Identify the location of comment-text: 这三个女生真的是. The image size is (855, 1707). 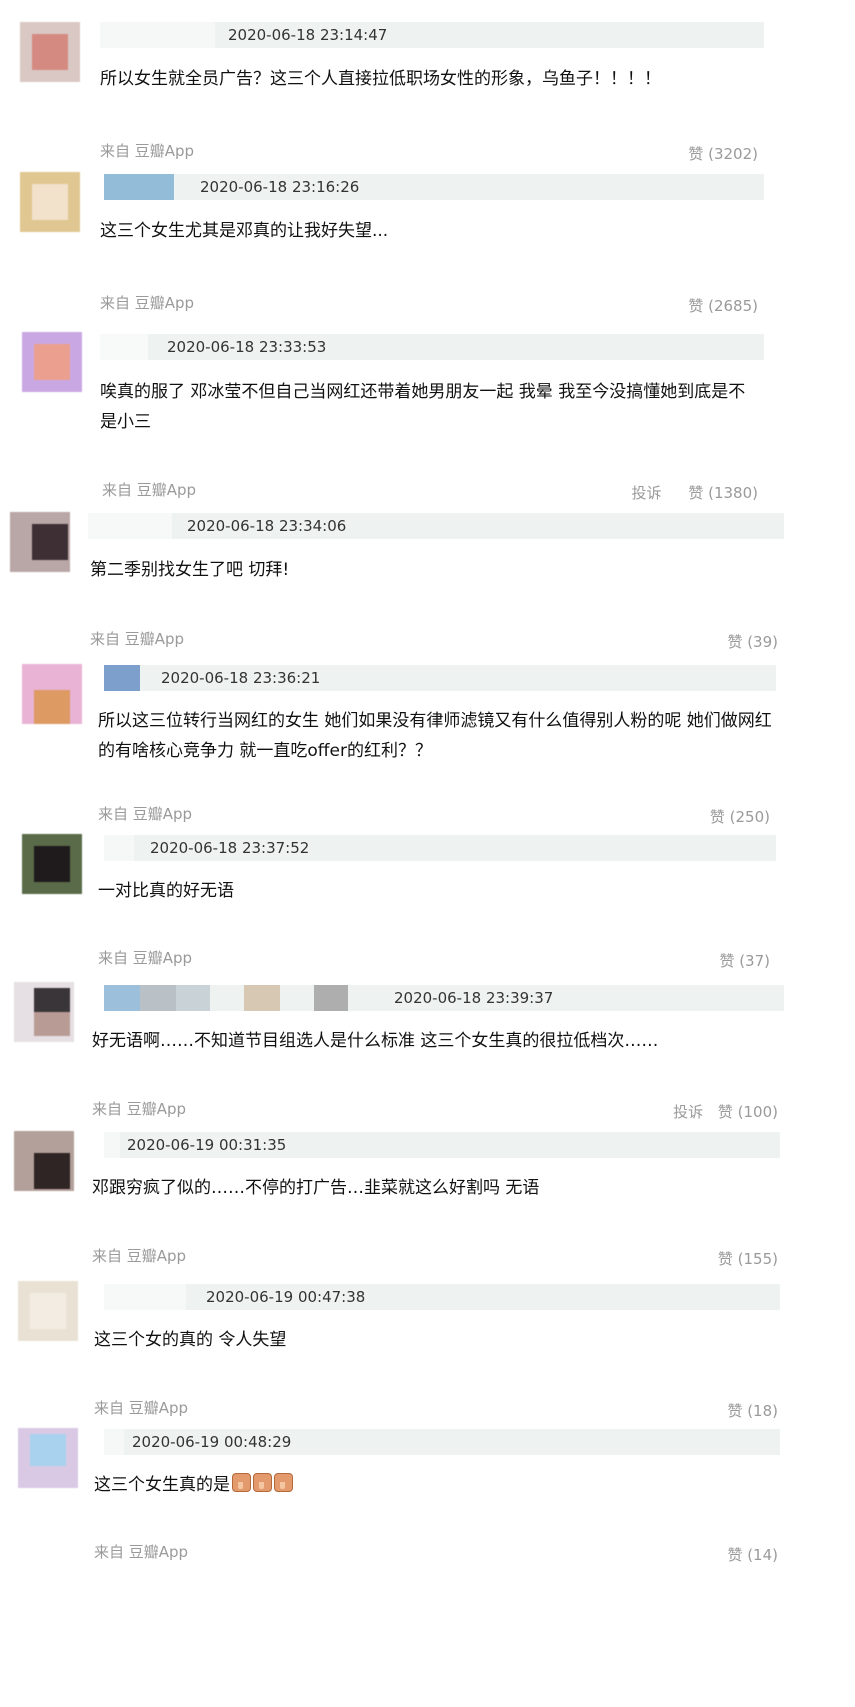
(437, 1485).